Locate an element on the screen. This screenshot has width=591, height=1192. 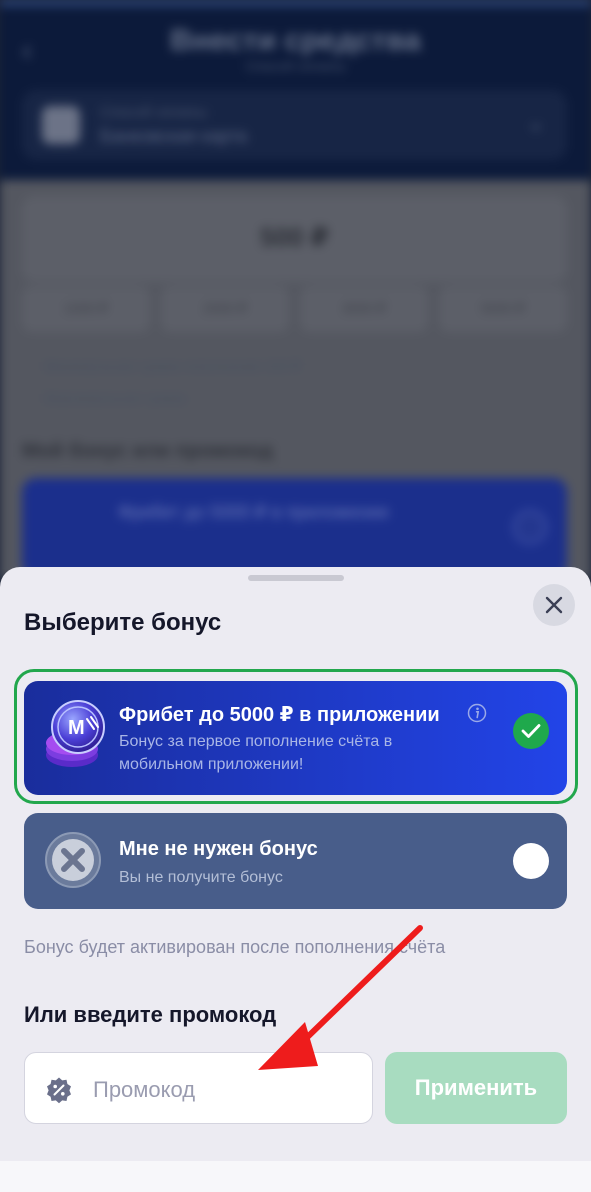
bg-payment-method: Способ оплаты Банковская карта ⌄ is located at coordinates (294, 125).